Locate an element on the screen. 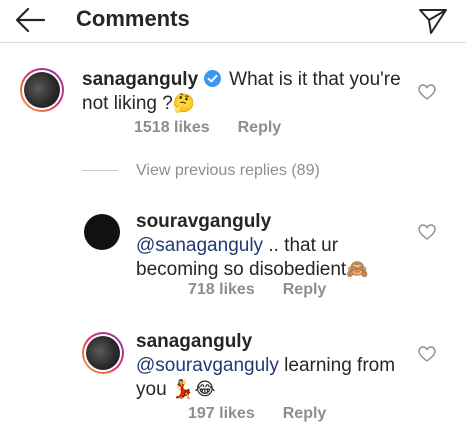  verified-badge-icon is located at coordinates (213, 78).